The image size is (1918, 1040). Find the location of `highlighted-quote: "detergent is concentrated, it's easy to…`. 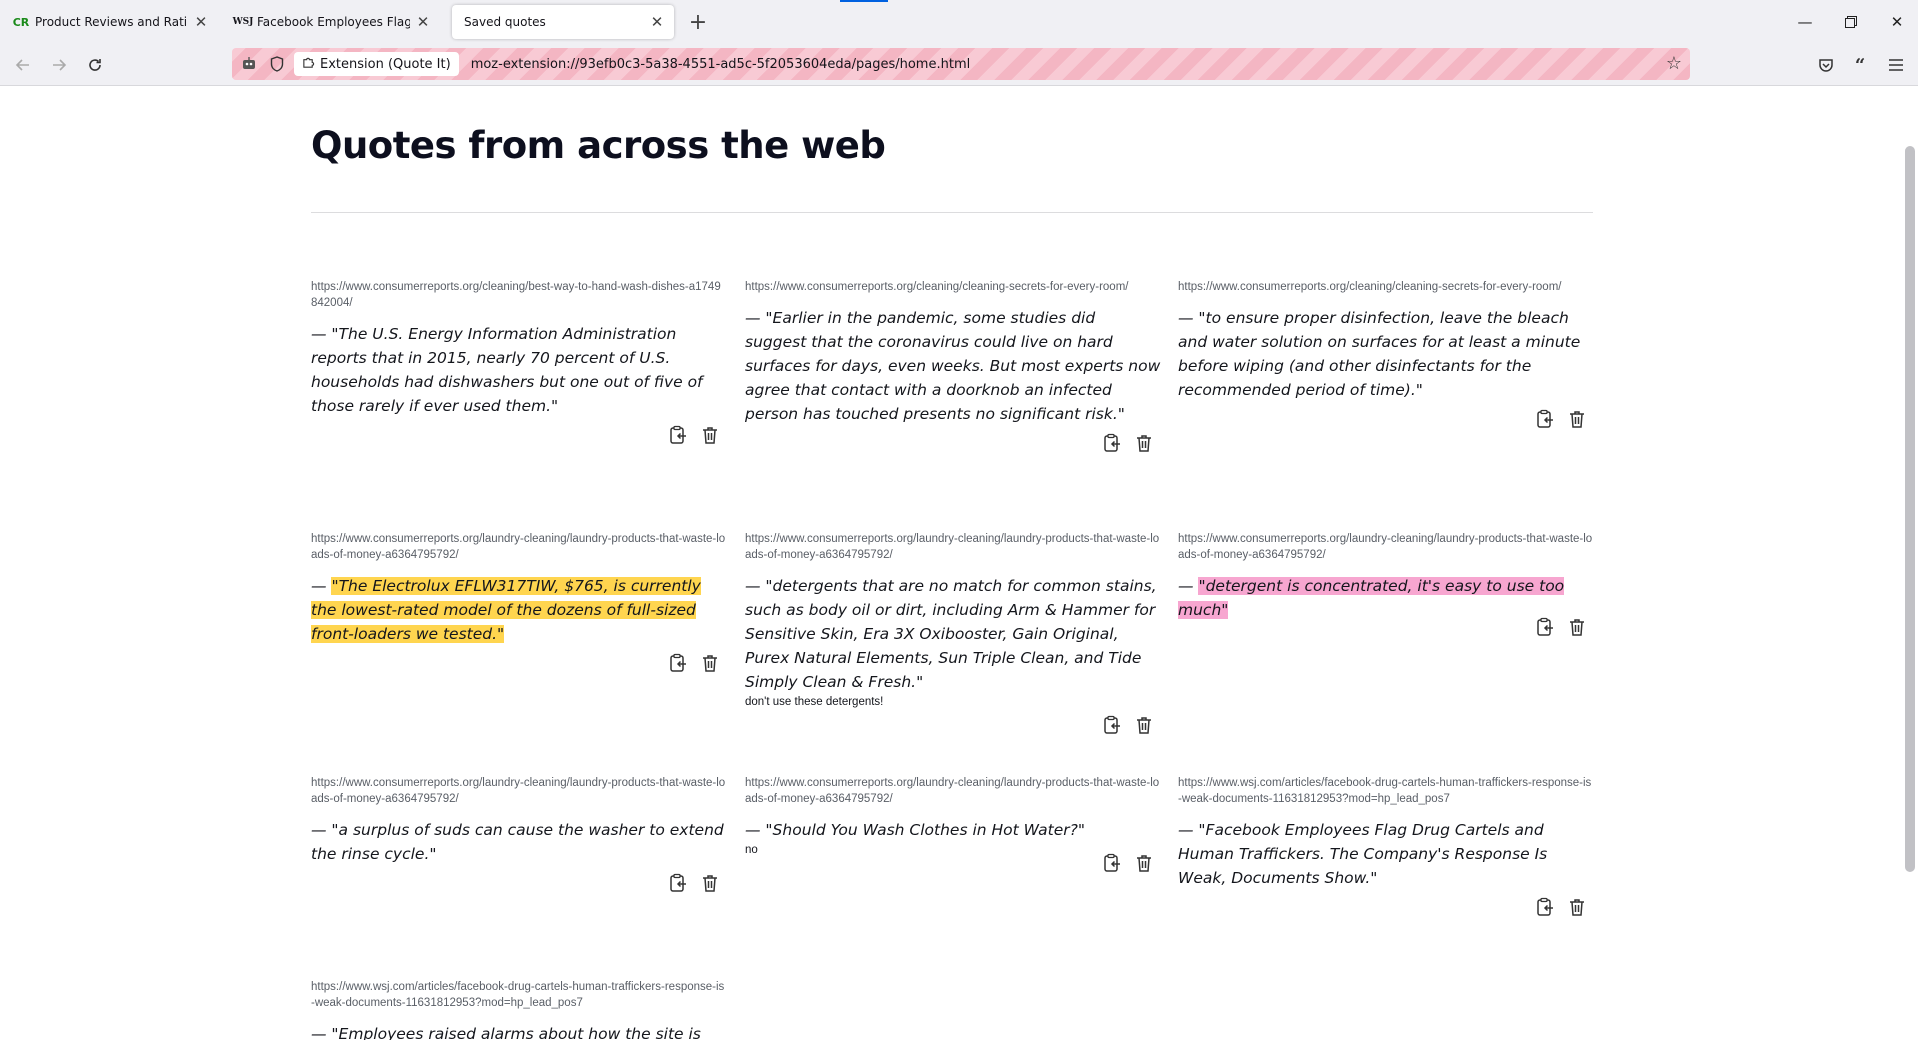

highlighted-quote: "detergent is concentrated, it's easy to… is located at coordinates (1371, 598).